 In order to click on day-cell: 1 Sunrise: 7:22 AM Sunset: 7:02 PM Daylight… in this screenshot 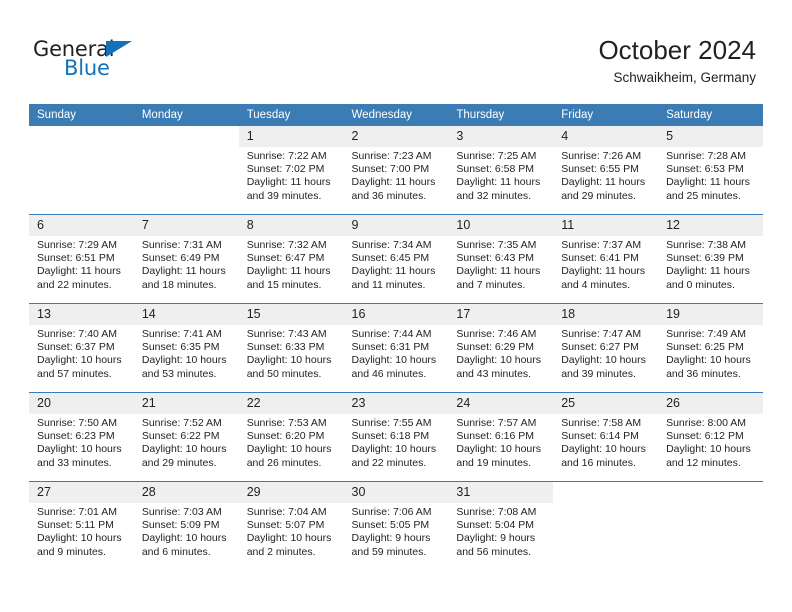, I will do `click(291, 170)`.